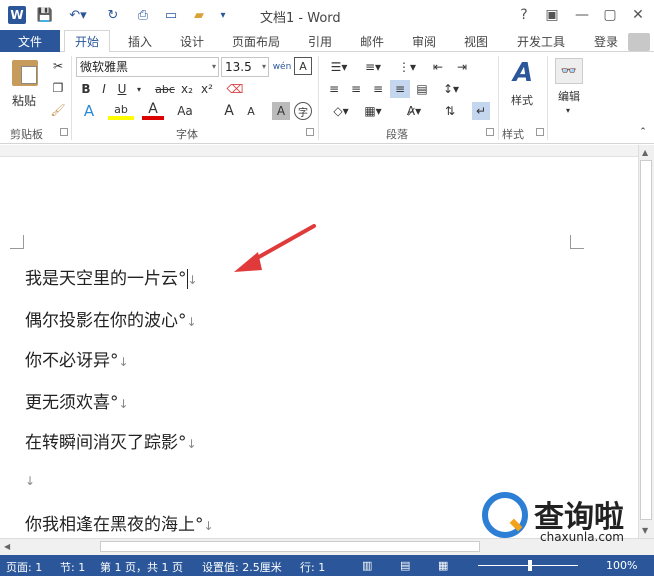 The width and height of the screenshot is (654, 576). Describe the element at coordinates (256, 41) in the screenshot. I see `tab-page-layout: 页面布局` at that location.